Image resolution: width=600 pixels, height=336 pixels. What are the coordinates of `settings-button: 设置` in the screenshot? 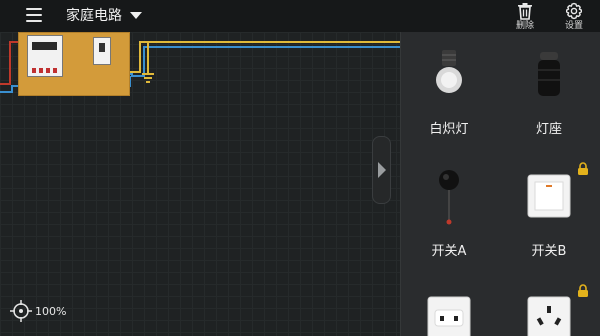 It's located at (574, 17).